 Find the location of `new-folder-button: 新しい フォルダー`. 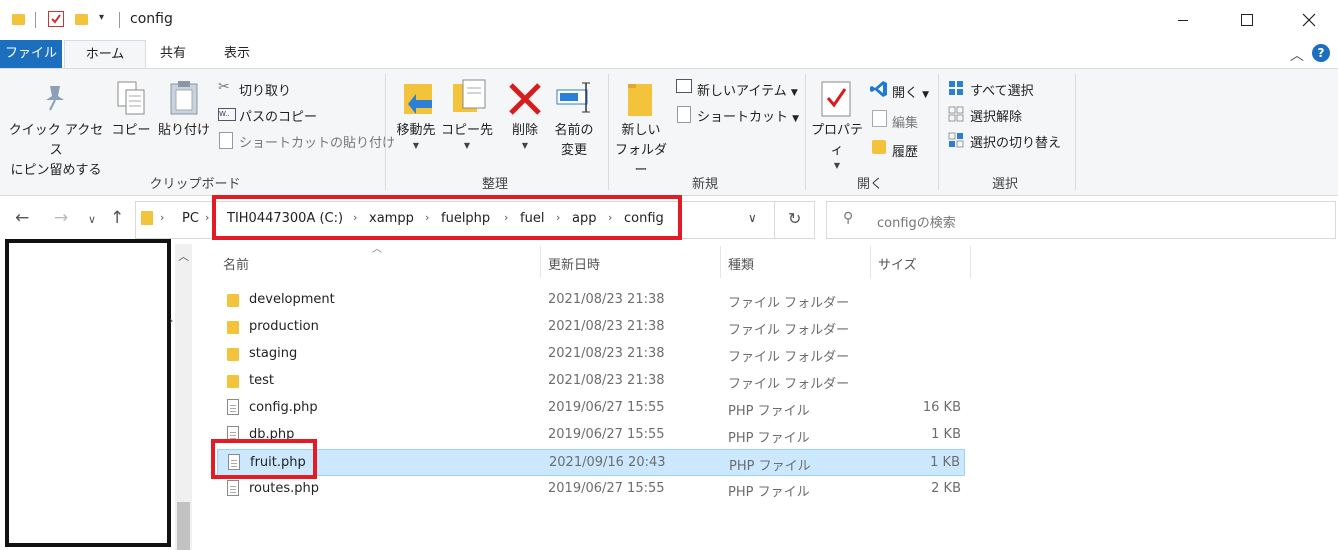

new-folder-button: 新しい フォルダー is located at coordinates (641, 151).